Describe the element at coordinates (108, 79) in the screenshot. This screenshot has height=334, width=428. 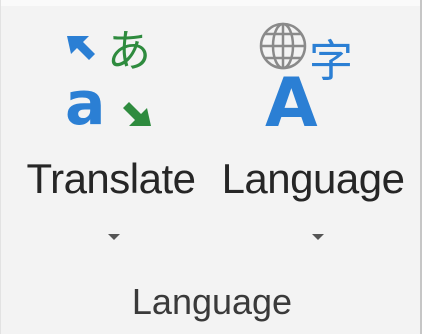
I see `translate-icon: あ a` at that location.